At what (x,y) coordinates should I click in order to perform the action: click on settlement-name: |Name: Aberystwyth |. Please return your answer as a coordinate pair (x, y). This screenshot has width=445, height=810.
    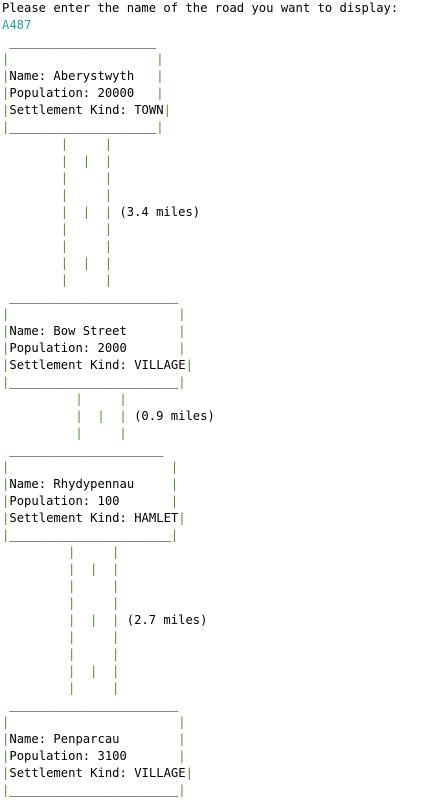
    Looking at the image, I should click on (83, 76).